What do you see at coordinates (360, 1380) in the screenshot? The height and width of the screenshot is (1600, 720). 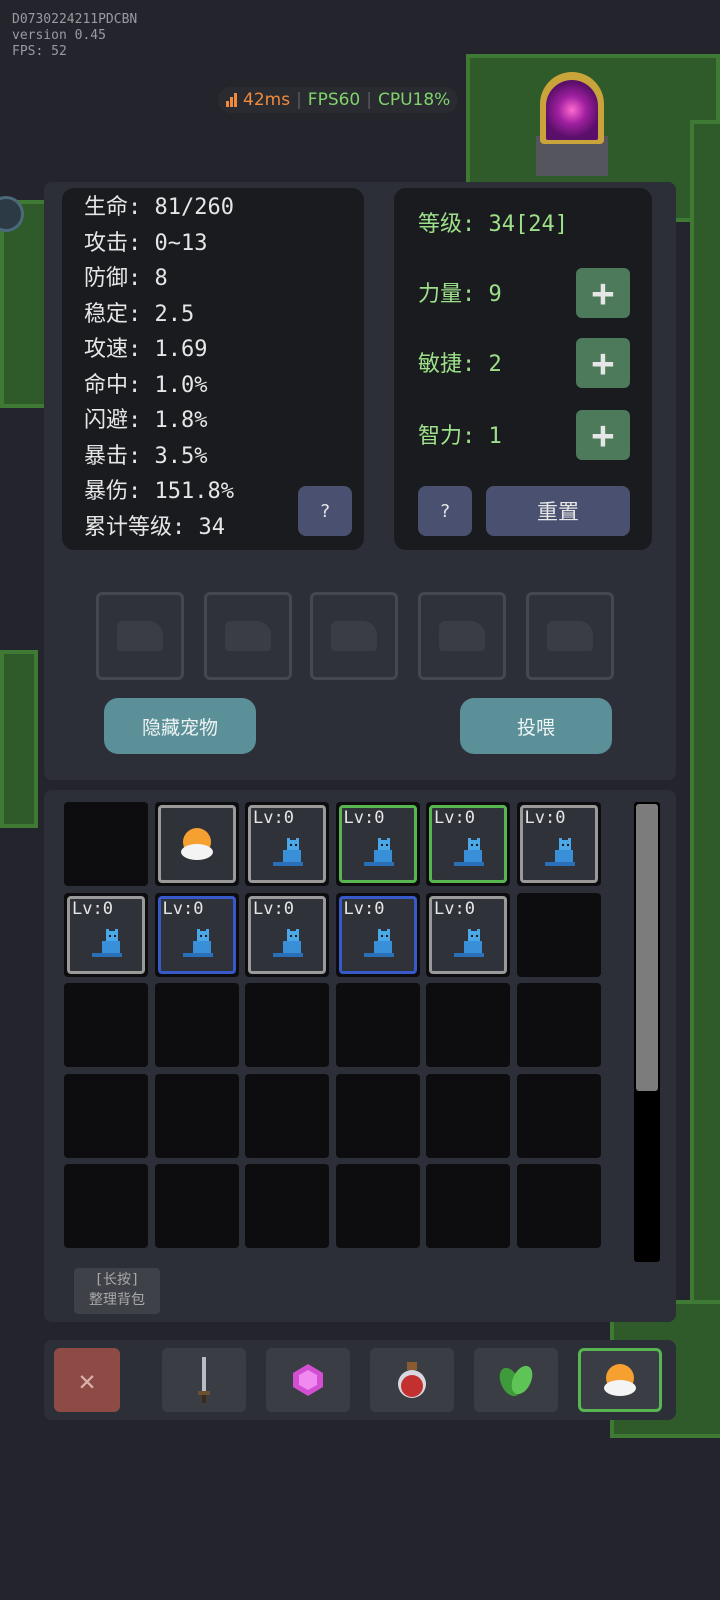 I see `bottom-toolbar: ✕` at bounding box center [360, 1380].